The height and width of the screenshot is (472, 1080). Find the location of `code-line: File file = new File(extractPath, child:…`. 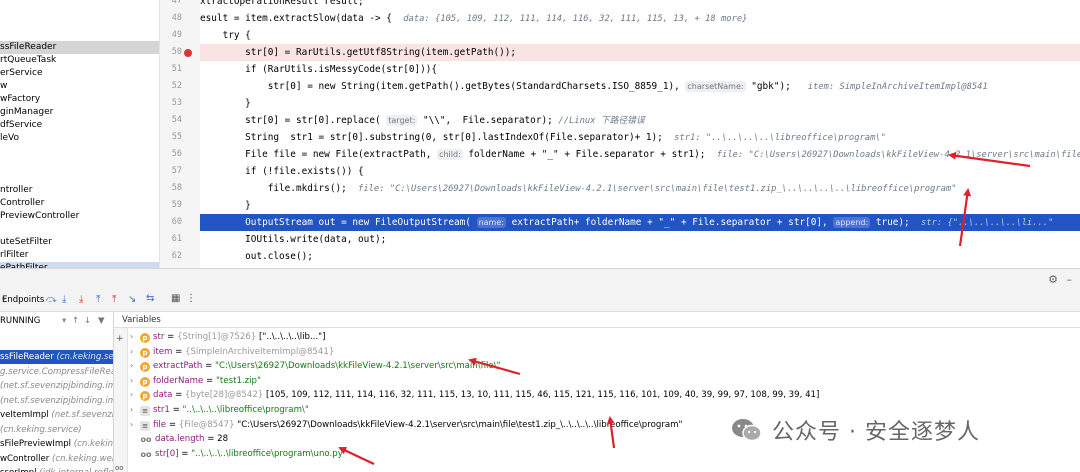

code-line: File file = new File(extractPath, child:… is located at coordinates (640, 154).